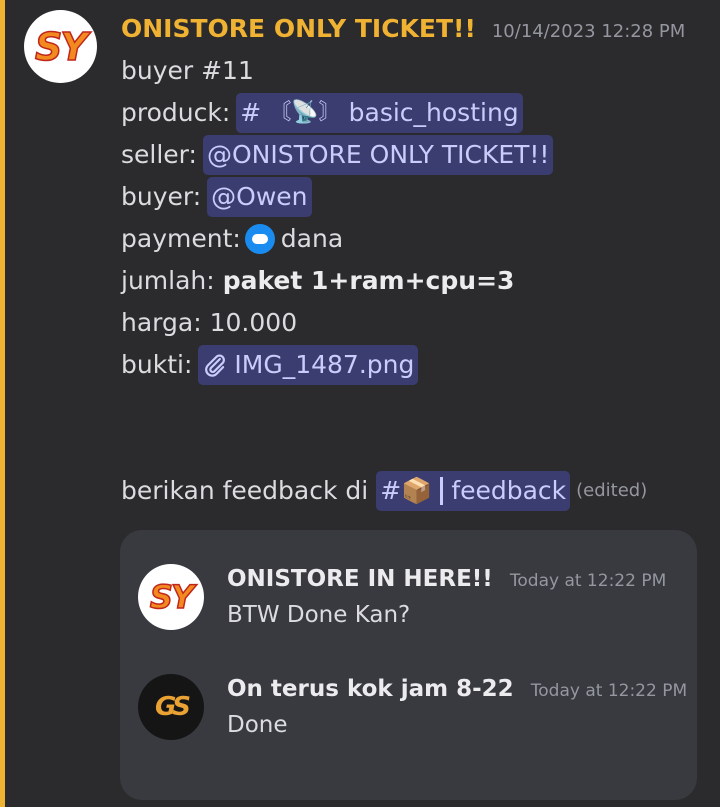 The width and height of the screenshot is (720, 807). I want to click on channel-name: feedback, so click(509, 490).